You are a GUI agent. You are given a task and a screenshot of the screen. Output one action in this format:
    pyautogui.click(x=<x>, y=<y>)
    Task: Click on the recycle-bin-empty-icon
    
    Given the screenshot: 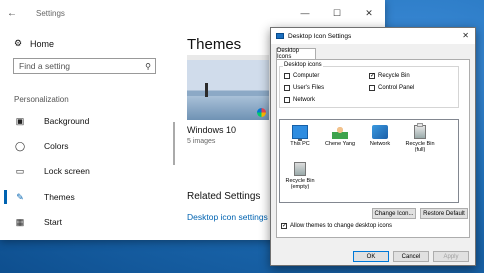 What is the action you would take?
    pyautogui.click(x=300, y=169)
    